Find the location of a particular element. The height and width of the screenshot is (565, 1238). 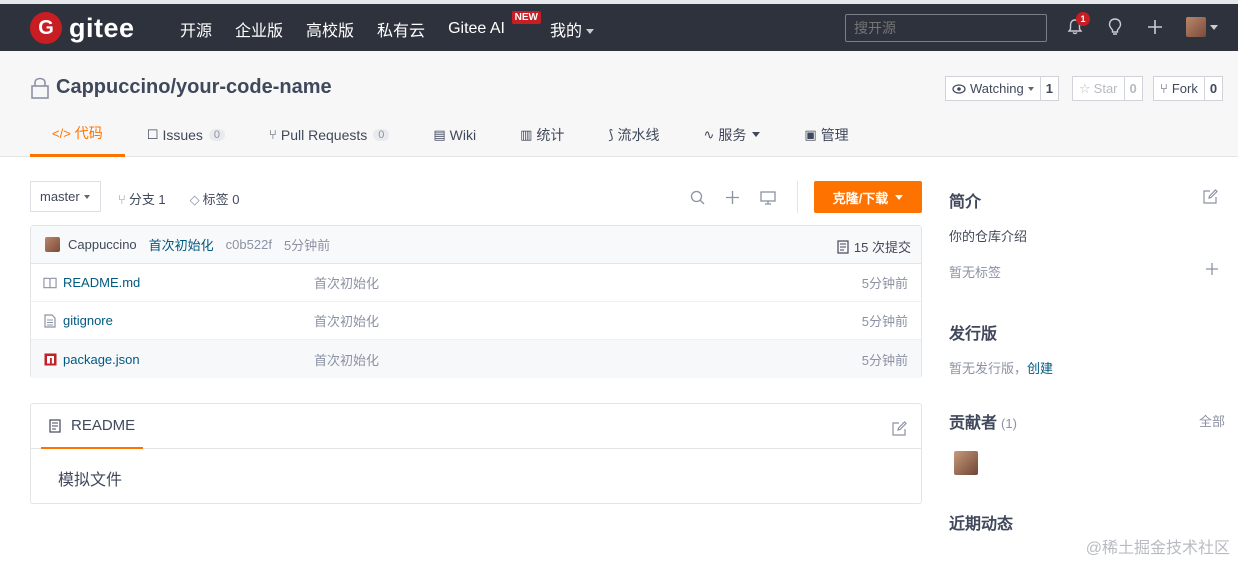

all-contributors-link: 全部 is located at coordinates (1212, 420).